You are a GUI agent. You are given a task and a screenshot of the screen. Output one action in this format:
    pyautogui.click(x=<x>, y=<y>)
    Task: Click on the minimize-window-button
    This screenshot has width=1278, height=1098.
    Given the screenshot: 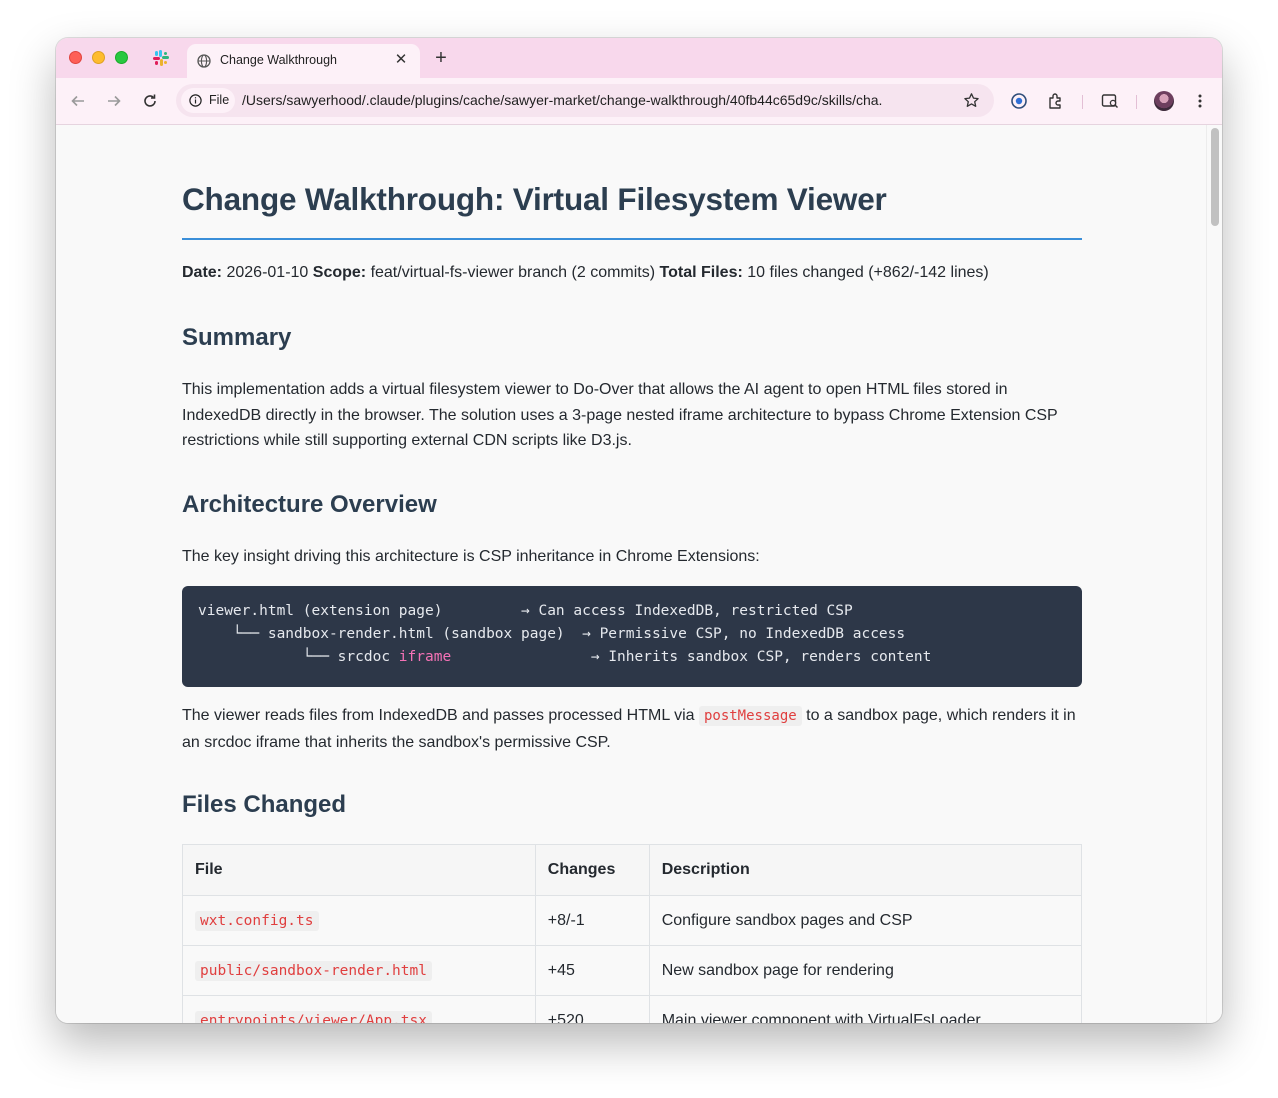 What is the action you would take?
    pyautogui.click(x=98, y=57)
    